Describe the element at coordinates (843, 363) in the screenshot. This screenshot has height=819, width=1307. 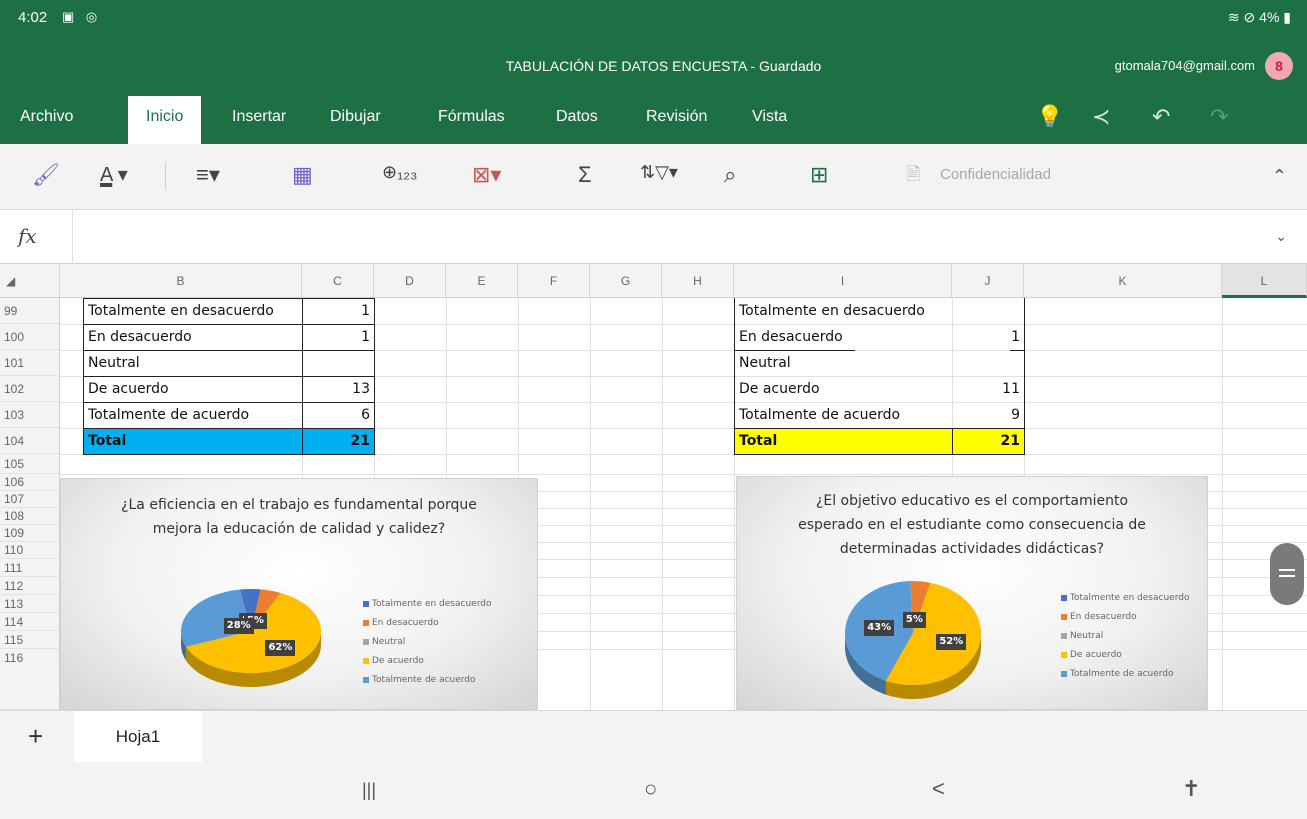
I see `table2-label: Neutral` at that location.